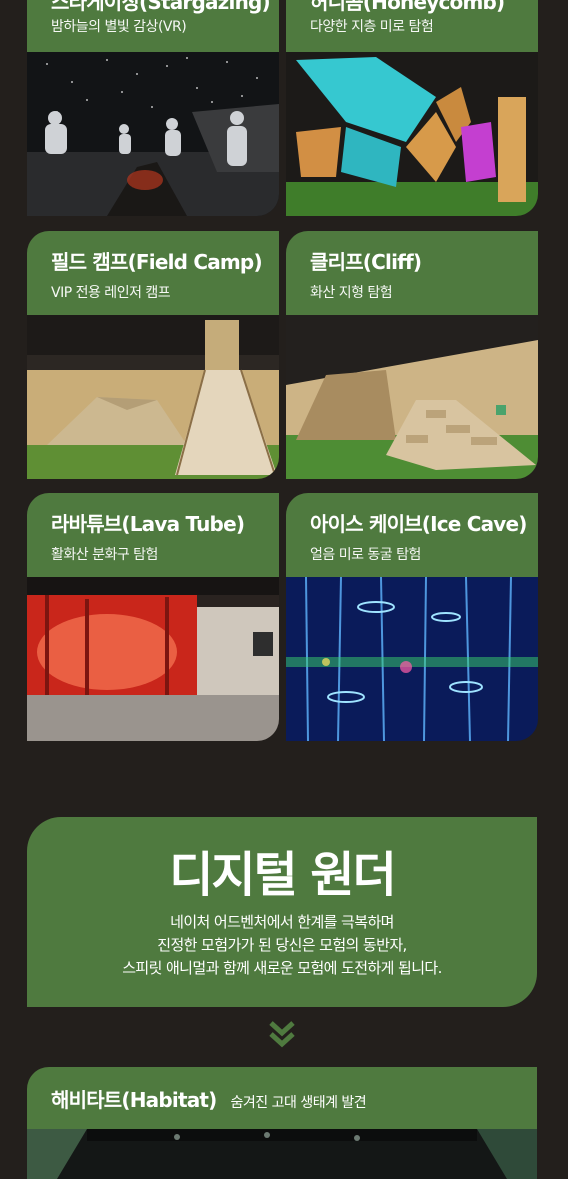  Describe the element at coordinates (153, 659) in the screenshot. I see `lava-tube-photo` at that location.